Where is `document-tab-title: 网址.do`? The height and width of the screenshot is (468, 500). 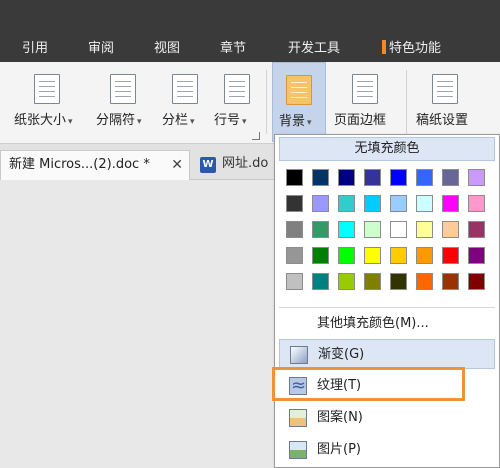 document-tab-title: 网址.do is located at coordinates (245, 163).